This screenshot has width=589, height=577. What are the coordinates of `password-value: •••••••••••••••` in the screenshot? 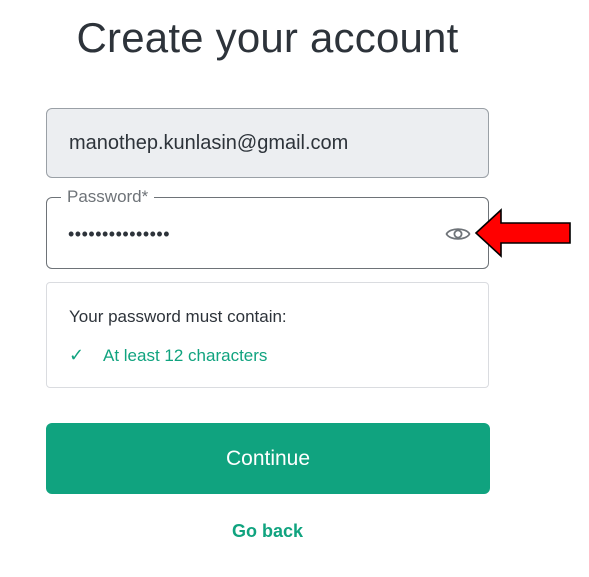 It's located at (119, 234).